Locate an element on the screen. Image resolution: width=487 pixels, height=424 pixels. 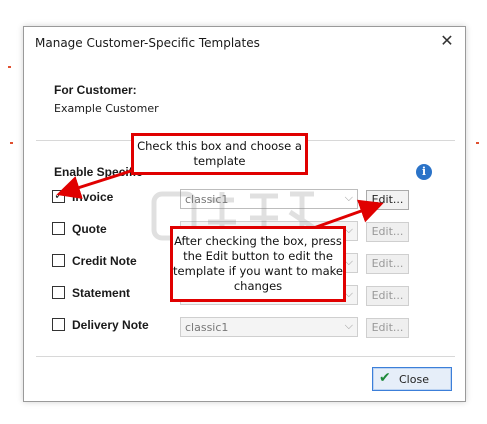
delivery-note-template-value: classic1 is located at coordinates (207, 327).